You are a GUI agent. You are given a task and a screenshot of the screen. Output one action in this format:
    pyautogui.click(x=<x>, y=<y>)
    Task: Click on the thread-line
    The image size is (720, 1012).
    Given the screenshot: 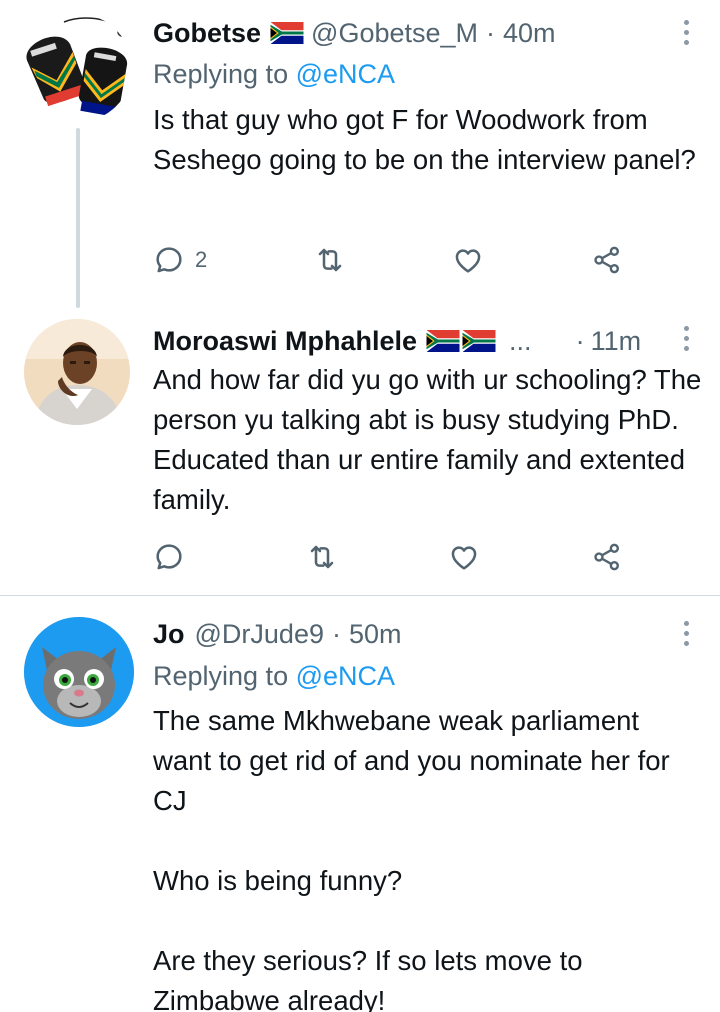 What is the action you would take?
    pyautogui.click(x=78, y=218)
    